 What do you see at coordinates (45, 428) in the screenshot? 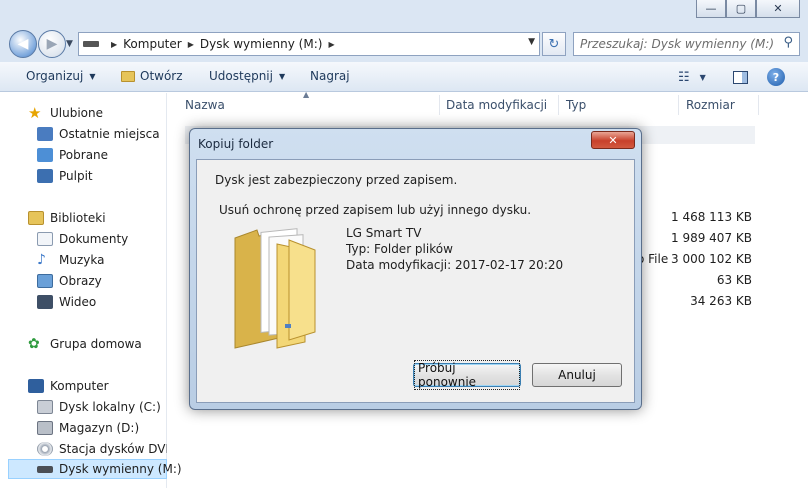
I see `hard-drive-icon` at bounding box center [45, 428].